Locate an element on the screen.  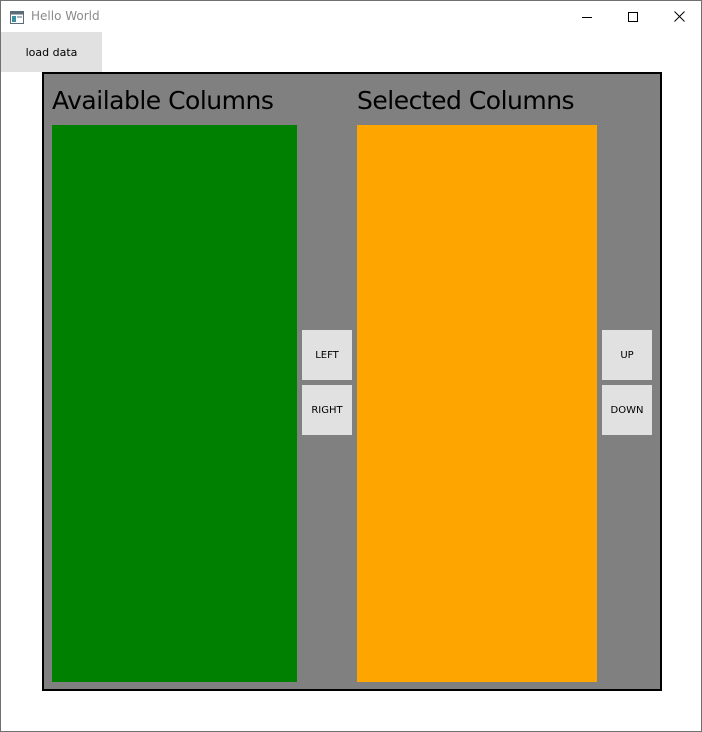
app-window-icon is located at coordinates (17, 16).